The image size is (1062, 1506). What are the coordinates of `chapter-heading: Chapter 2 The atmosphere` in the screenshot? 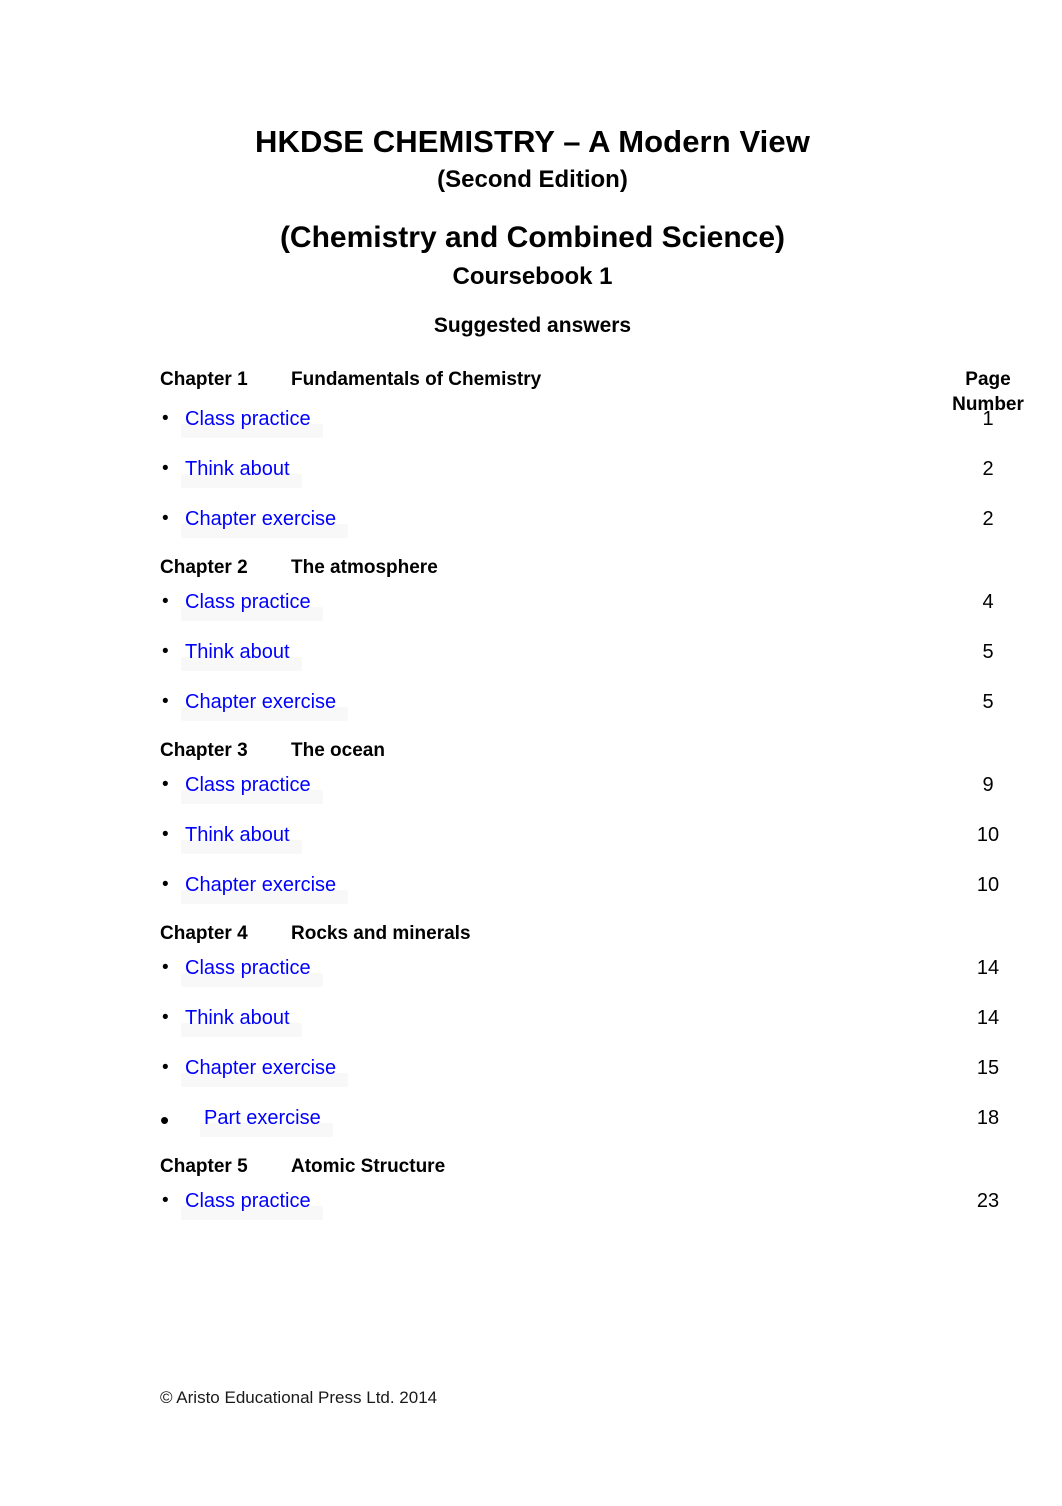 It's located at (532, 571).